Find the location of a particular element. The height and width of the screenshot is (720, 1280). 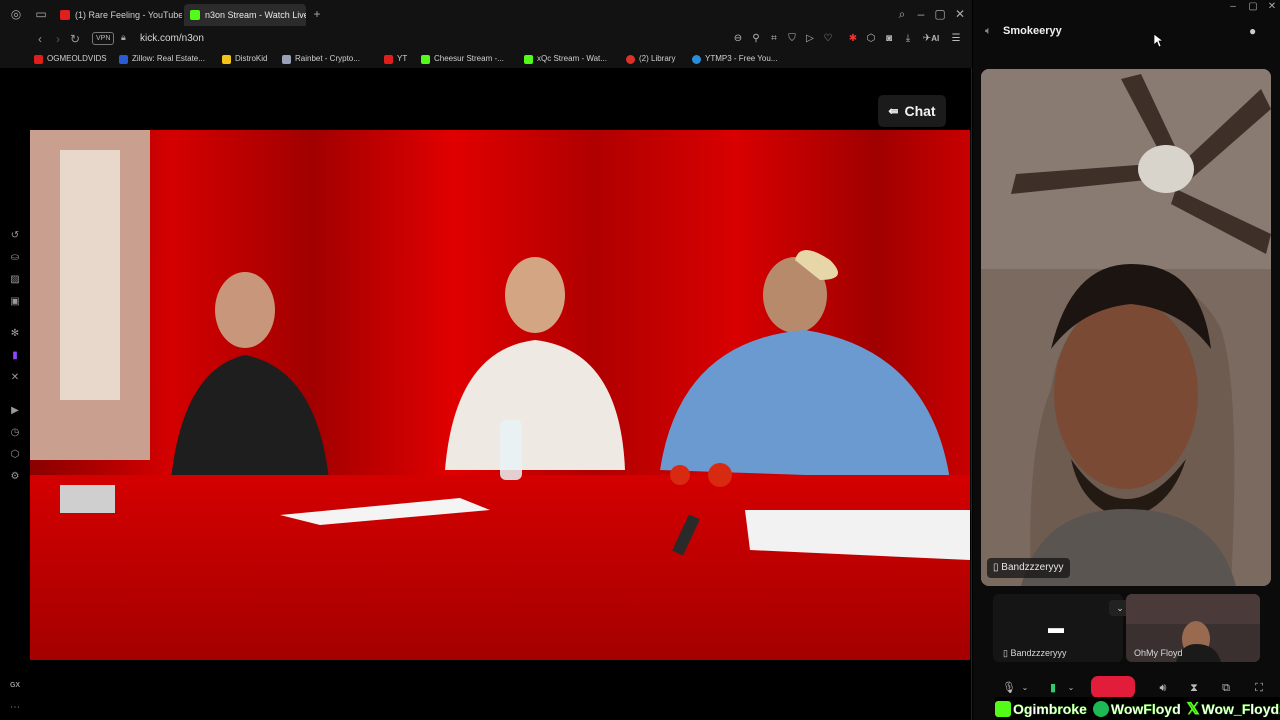

history-icon: ◷ is located at coordinates (15, 433).